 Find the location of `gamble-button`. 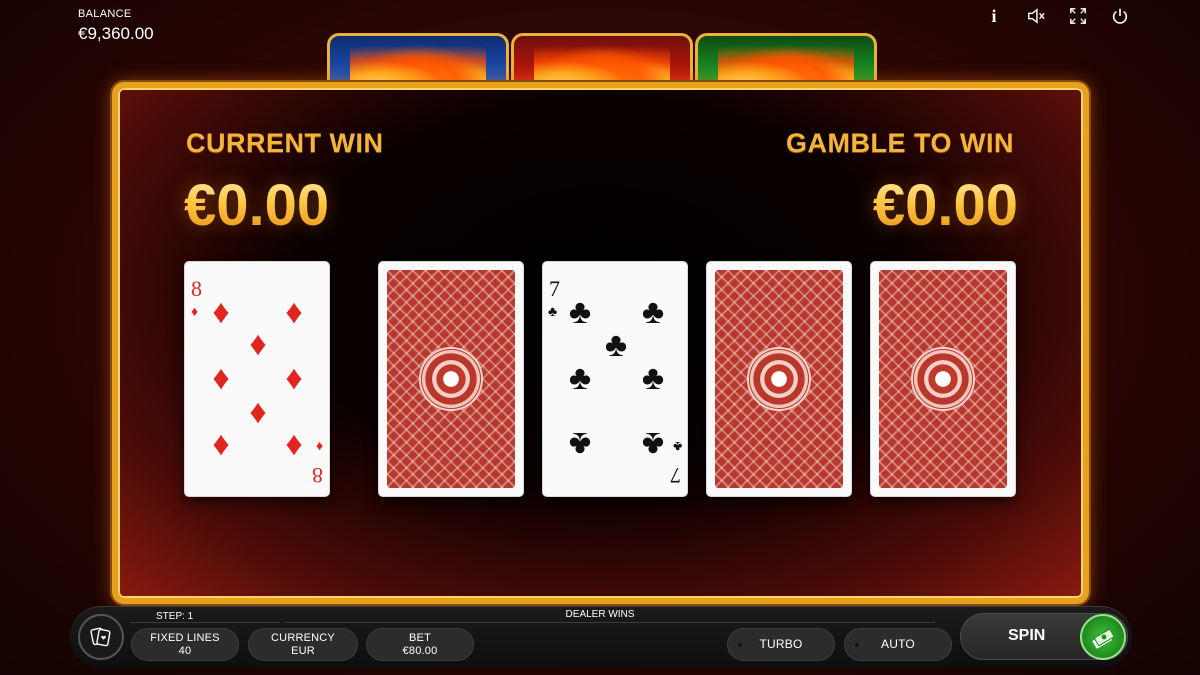

gamble-button is located at coordinates (101, 637).